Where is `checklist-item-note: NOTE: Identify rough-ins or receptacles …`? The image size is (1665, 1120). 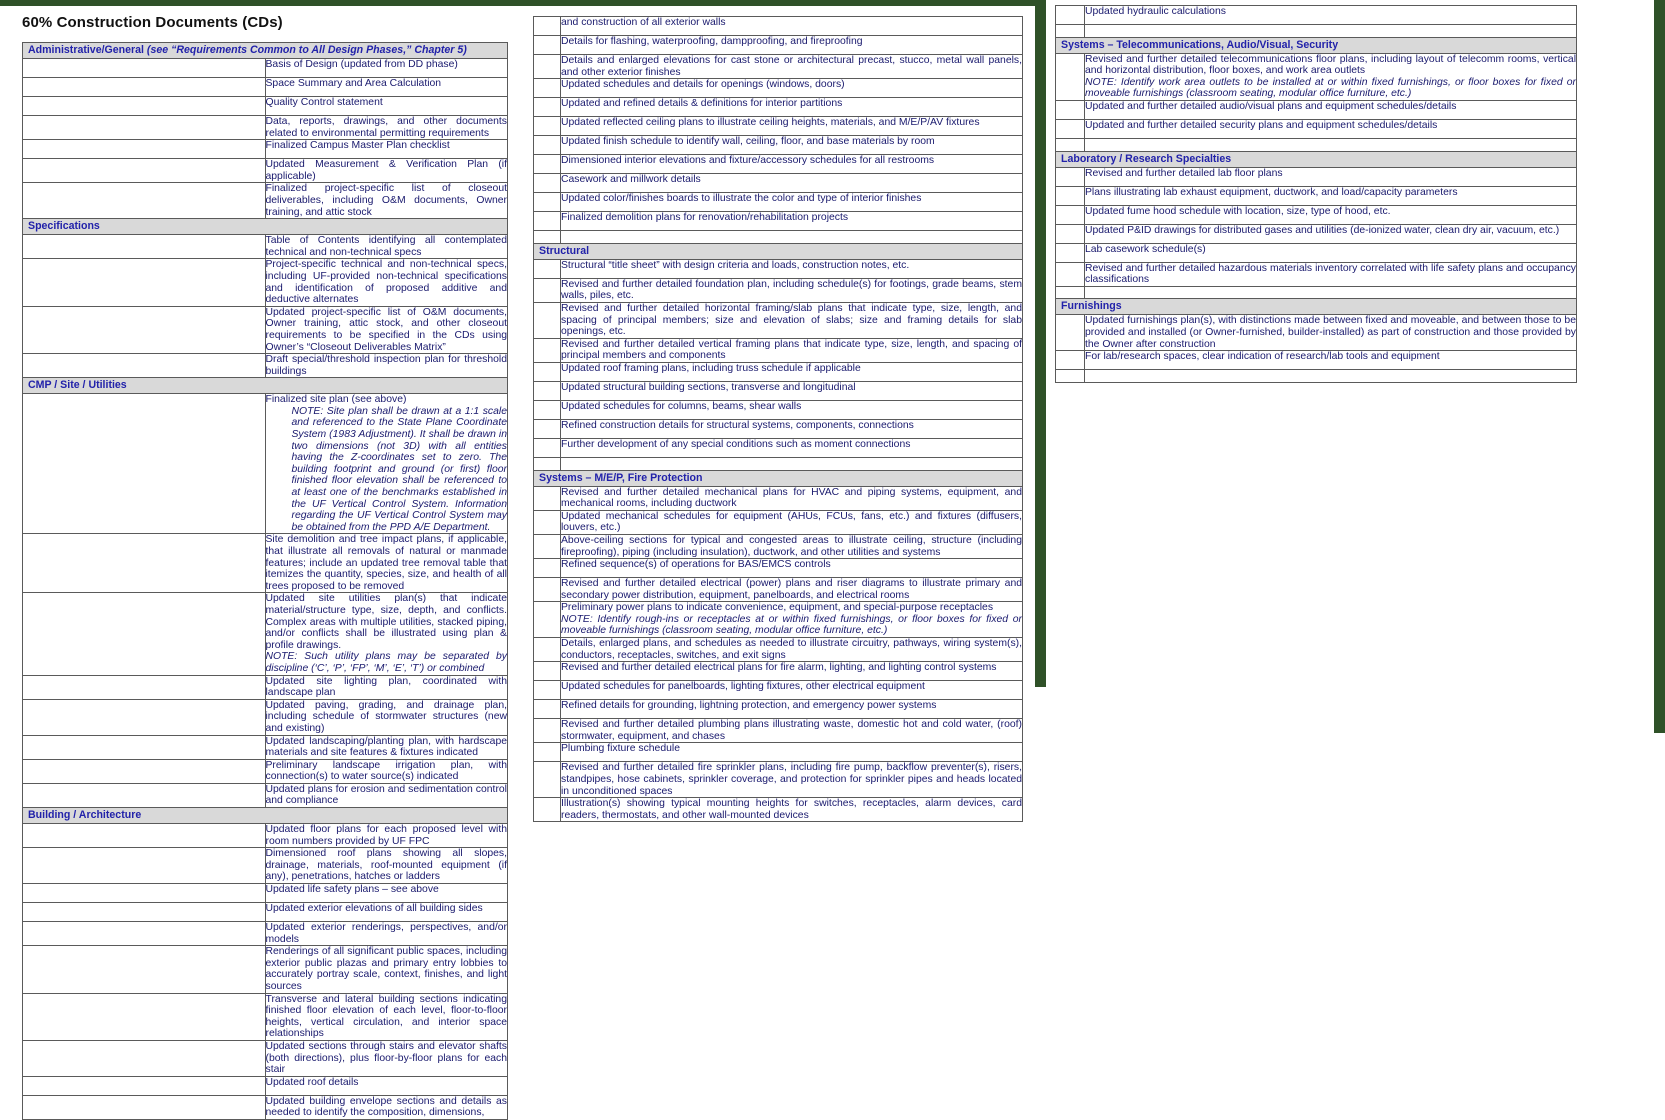 checklist-item-note: NOTE: Identify rough-ins or receptacles … is located at coordinates (791, 625).